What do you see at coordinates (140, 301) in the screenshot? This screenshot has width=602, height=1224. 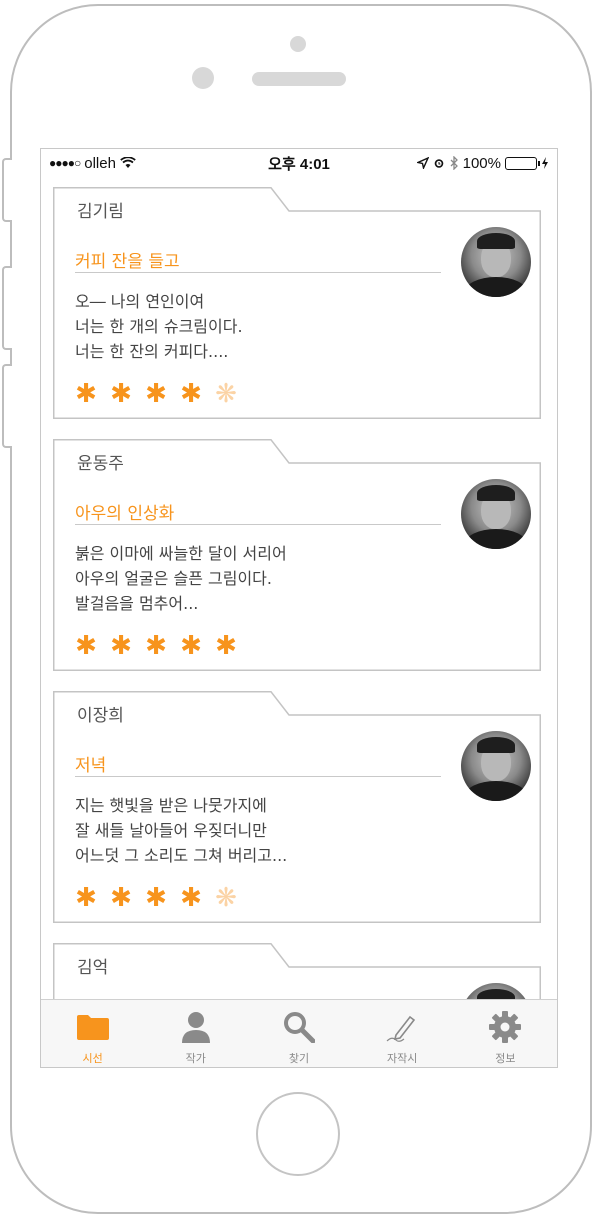 I see `excerpt-line: 오― 나의 연인이여` at bounding box center [140, 301].